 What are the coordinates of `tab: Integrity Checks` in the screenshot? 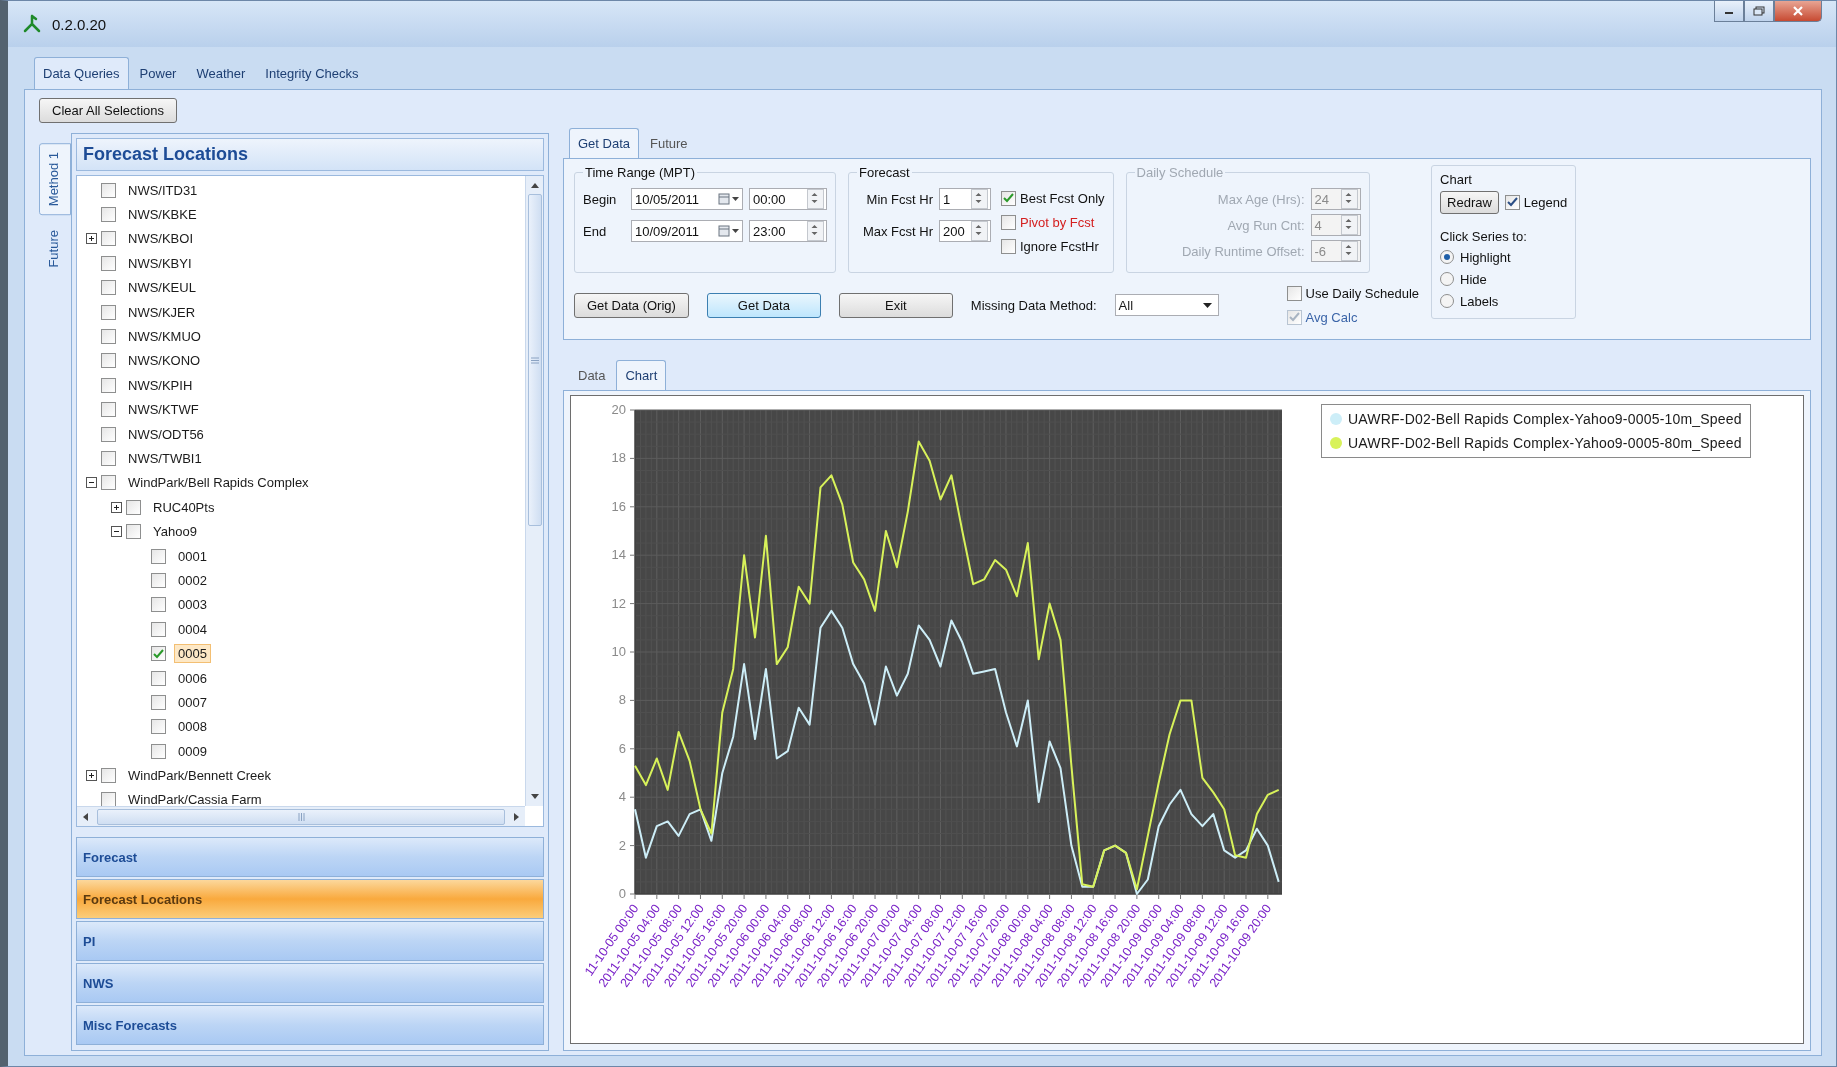 It's located at (312, 73).